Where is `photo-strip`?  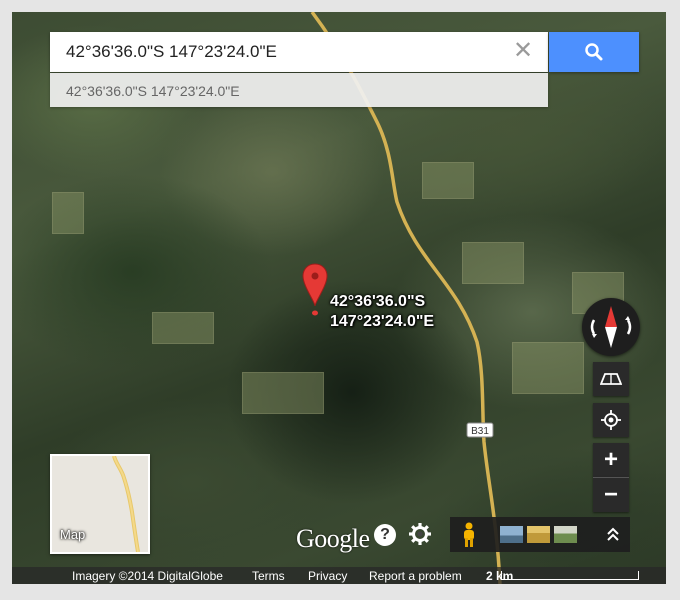
photo-strip is located at coordinates (540, 534).